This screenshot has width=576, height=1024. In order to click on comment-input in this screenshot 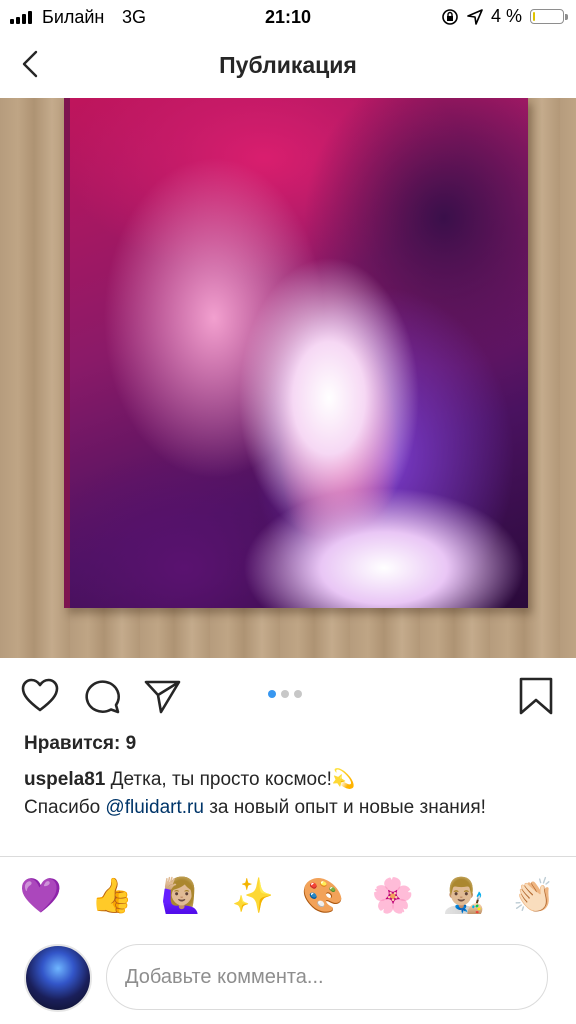, I will do `click(327, 977)`.